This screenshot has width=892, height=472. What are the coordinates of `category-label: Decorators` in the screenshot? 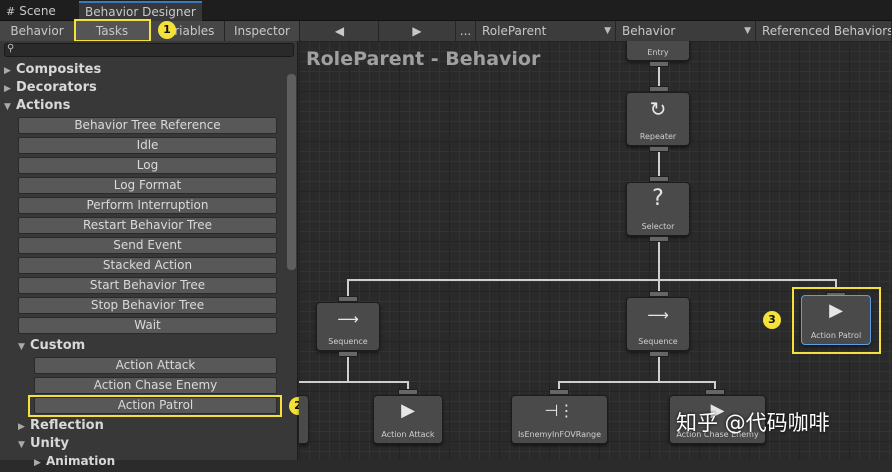 It's located at (56, 87).